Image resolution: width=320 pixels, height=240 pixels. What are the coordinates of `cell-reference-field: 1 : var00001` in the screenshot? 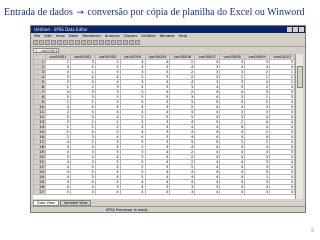 It's located at (46, 50).